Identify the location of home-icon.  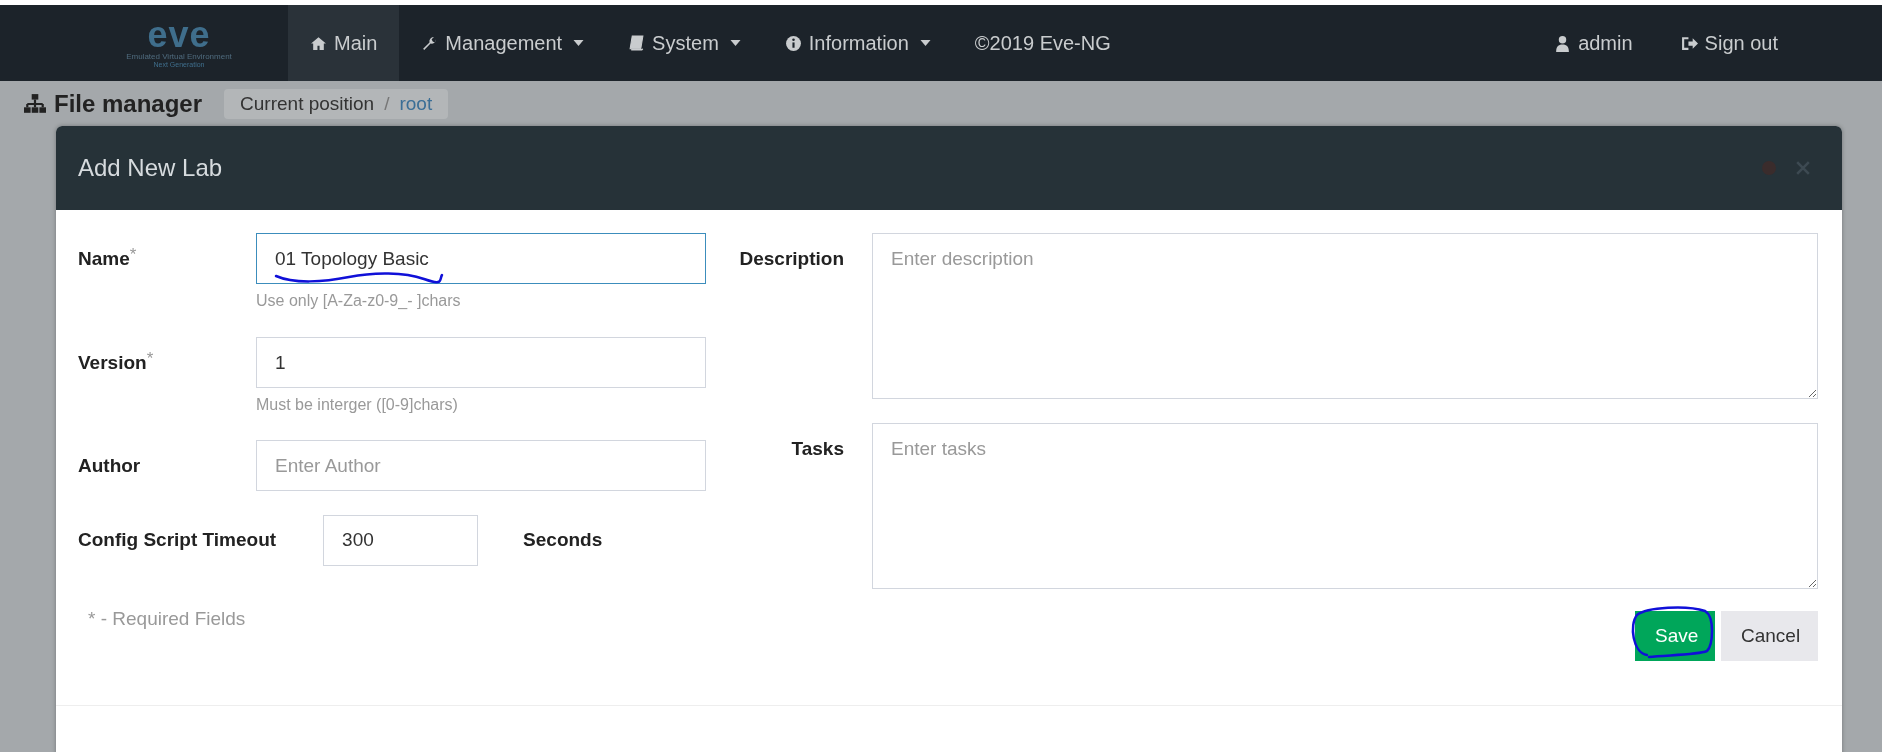
(318, 43).